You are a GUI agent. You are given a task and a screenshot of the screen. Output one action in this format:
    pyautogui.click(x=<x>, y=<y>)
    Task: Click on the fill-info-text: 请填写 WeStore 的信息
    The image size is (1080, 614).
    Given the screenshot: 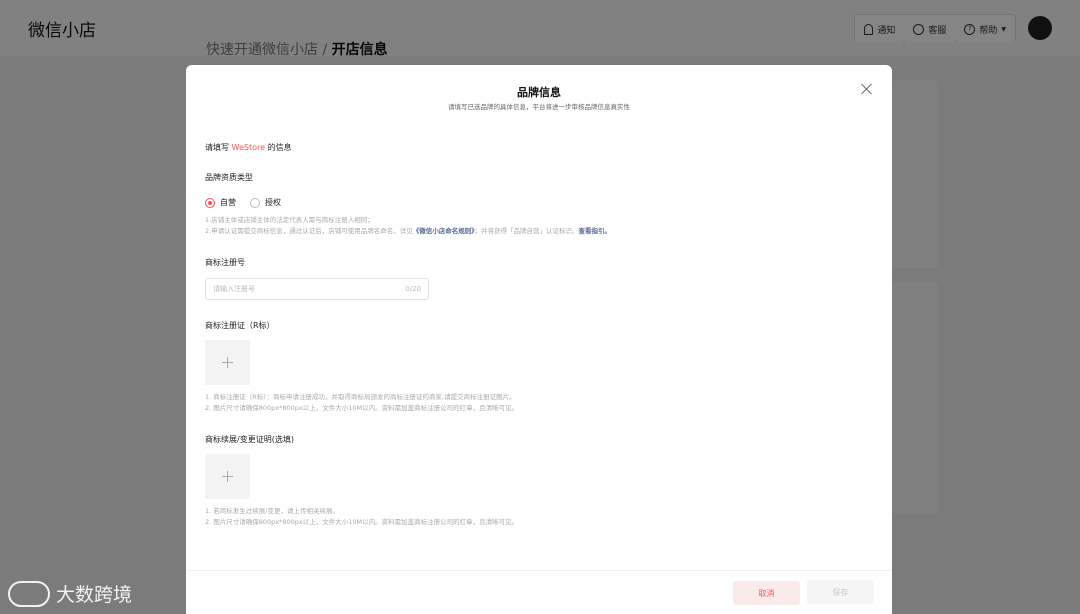 What is the action you would take?
    pyautogui.click(x=248, y=147)
    